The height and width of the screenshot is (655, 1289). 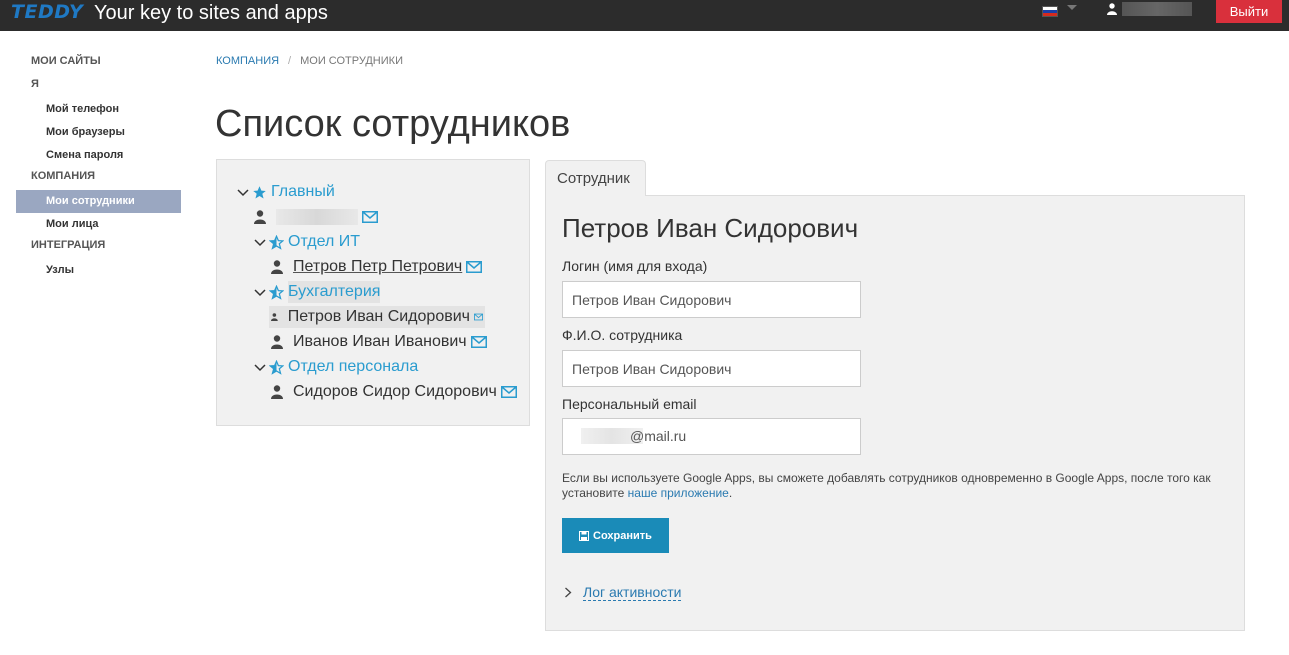 What do you see at coordinates (259, 191) in the screenshot?
I see `star-icon` at bounding box center [259, 191].